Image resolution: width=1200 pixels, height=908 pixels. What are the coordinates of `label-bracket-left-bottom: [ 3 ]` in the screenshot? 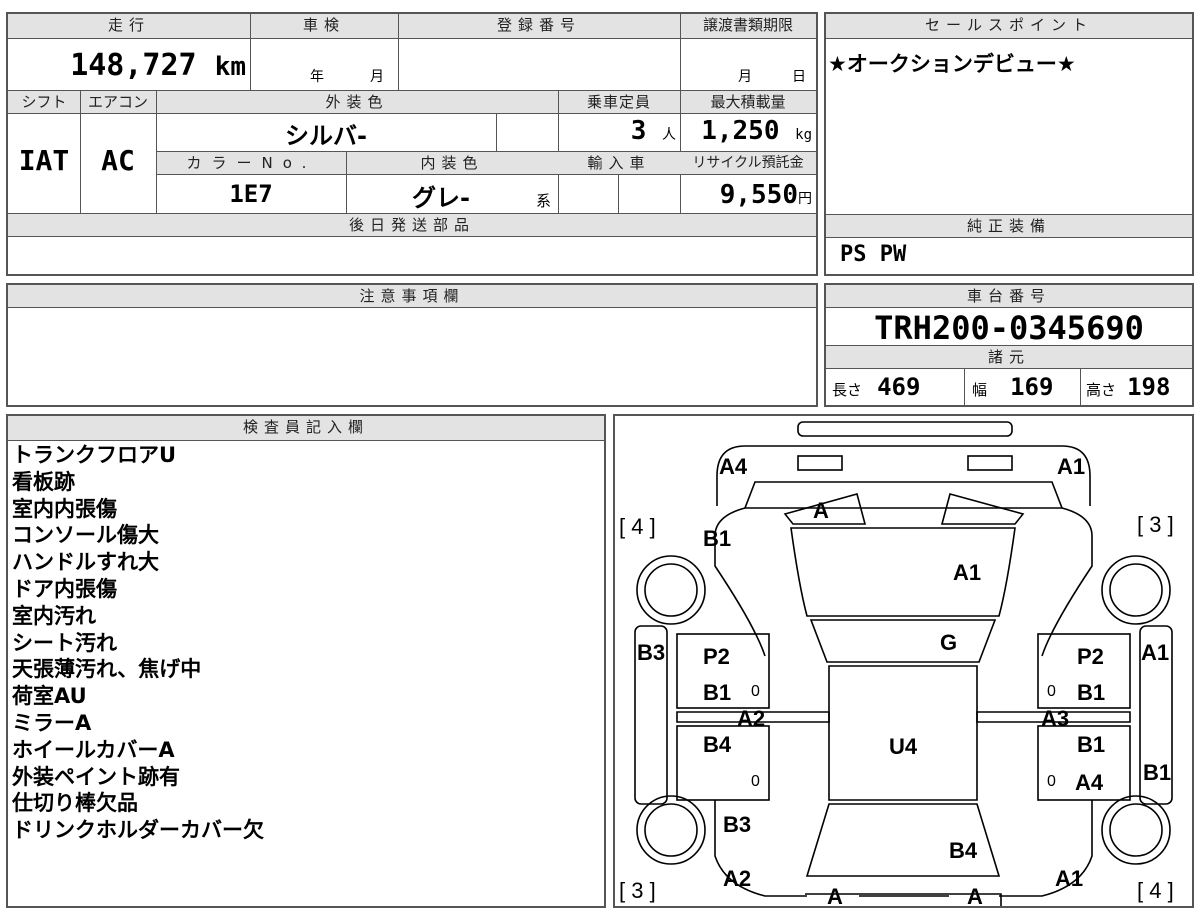 It's located at (637, 890).